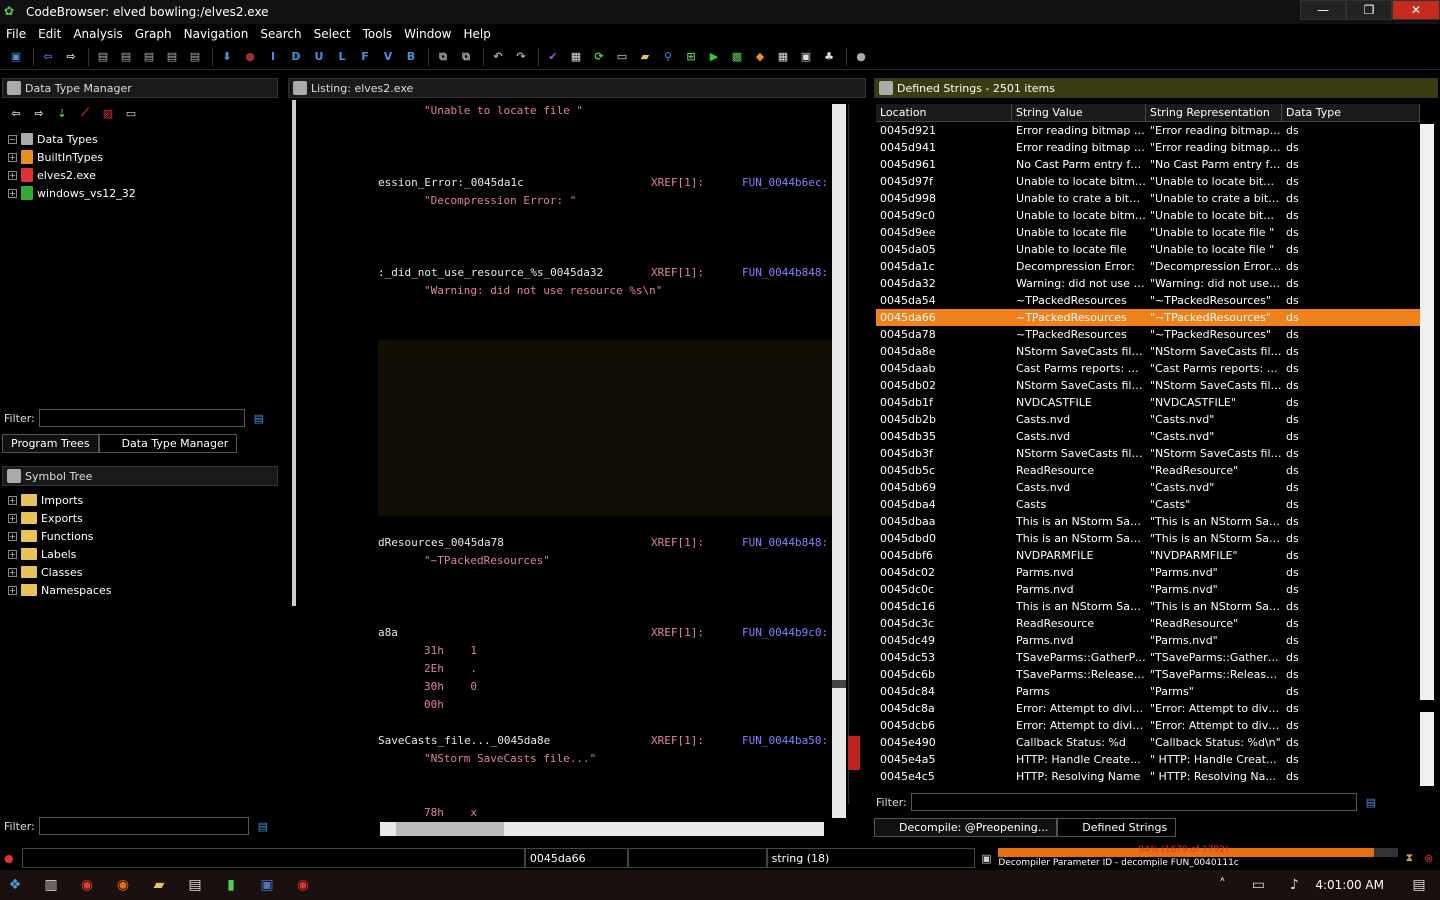 Image resolution: width=1440 pixels, height=900 pixels. What do you see at coordinates (1117, 827) in the screenshot?
I see `tab-defined-strings: Defined Strings` at bounding box center [1117, 827].